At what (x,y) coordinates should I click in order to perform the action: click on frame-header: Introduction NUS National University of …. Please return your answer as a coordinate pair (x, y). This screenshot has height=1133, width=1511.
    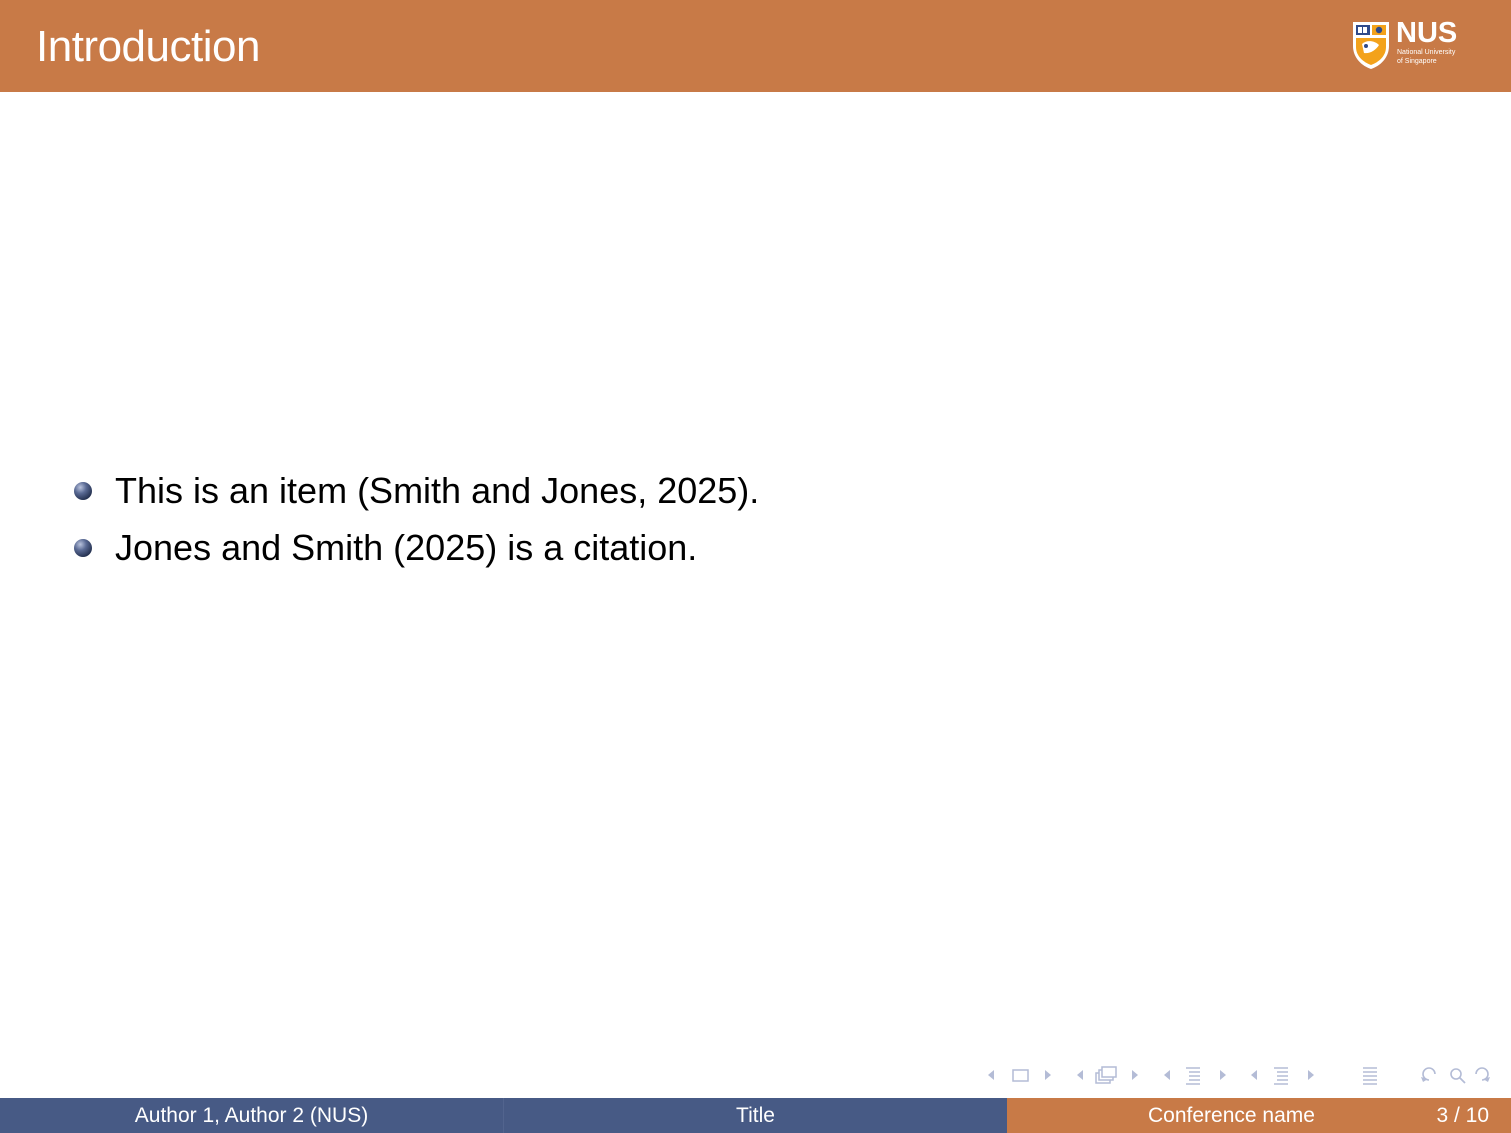
    Looking at the image, I should click on (755, 46).